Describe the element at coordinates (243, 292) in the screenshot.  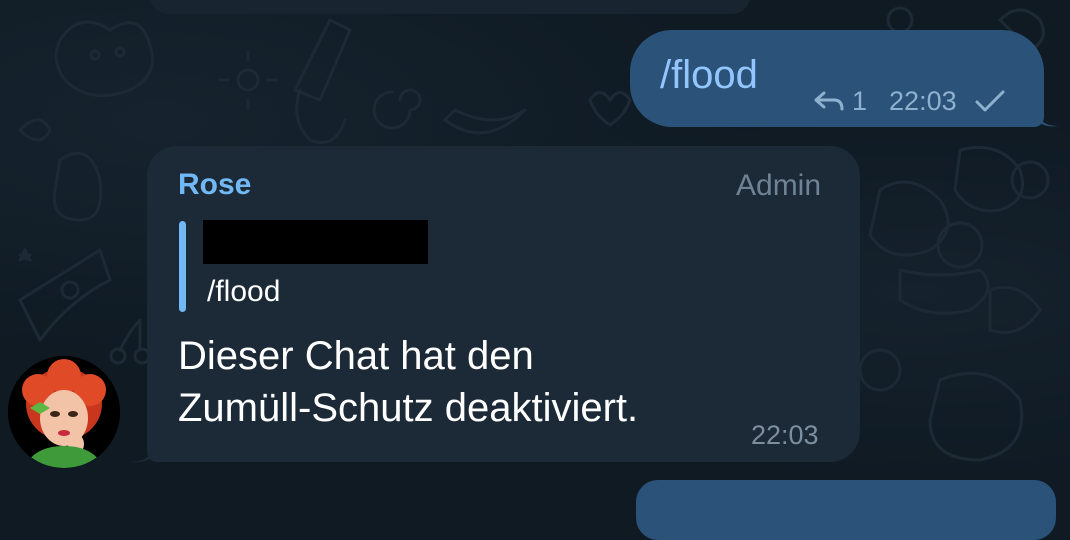
I see `quoted-message-text: /flood` at that location.